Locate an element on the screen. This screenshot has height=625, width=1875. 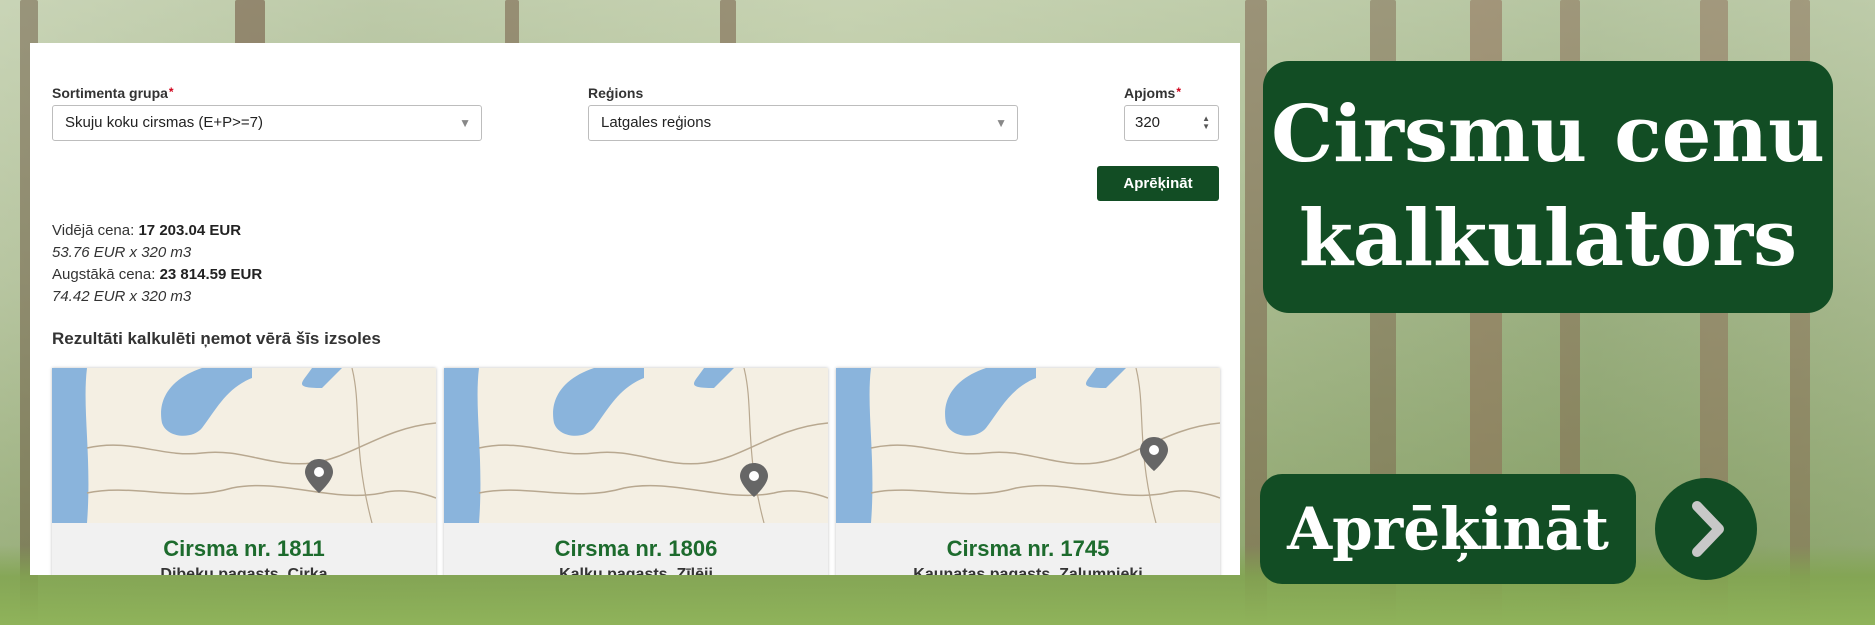
region-label-text: Reģions is located at coordinates (616, 93).